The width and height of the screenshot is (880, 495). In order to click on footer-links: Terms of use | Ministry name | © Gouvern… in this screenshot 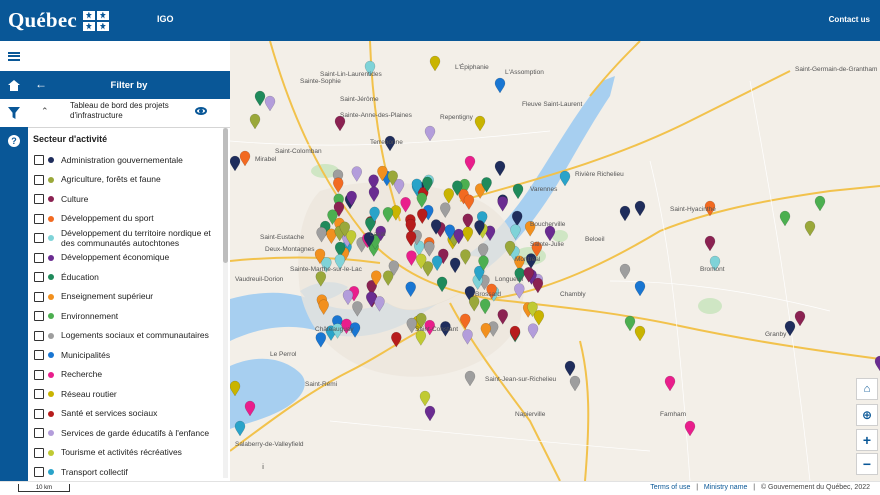, I will do `click(760, 487)`.